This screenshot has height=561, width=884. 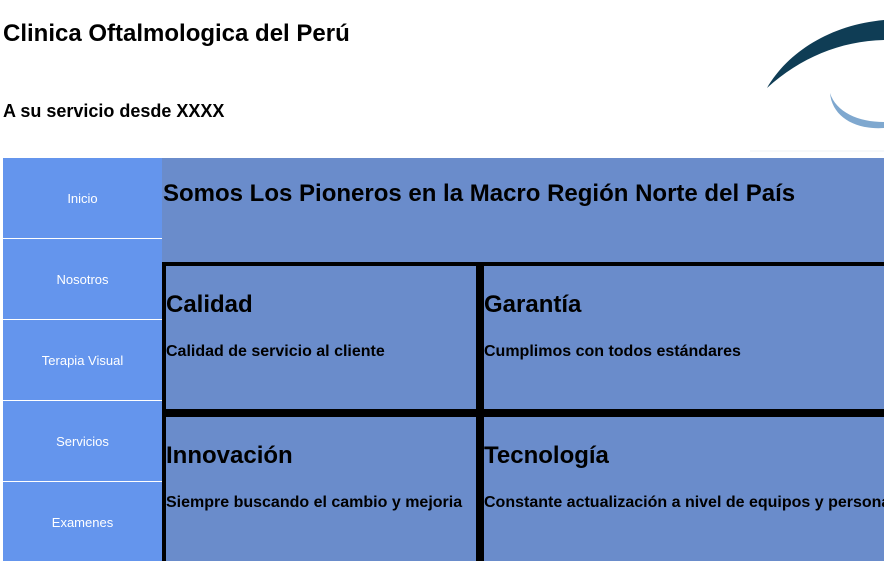 I want to click on eye-arc-logo, so click(x=817, y=86).